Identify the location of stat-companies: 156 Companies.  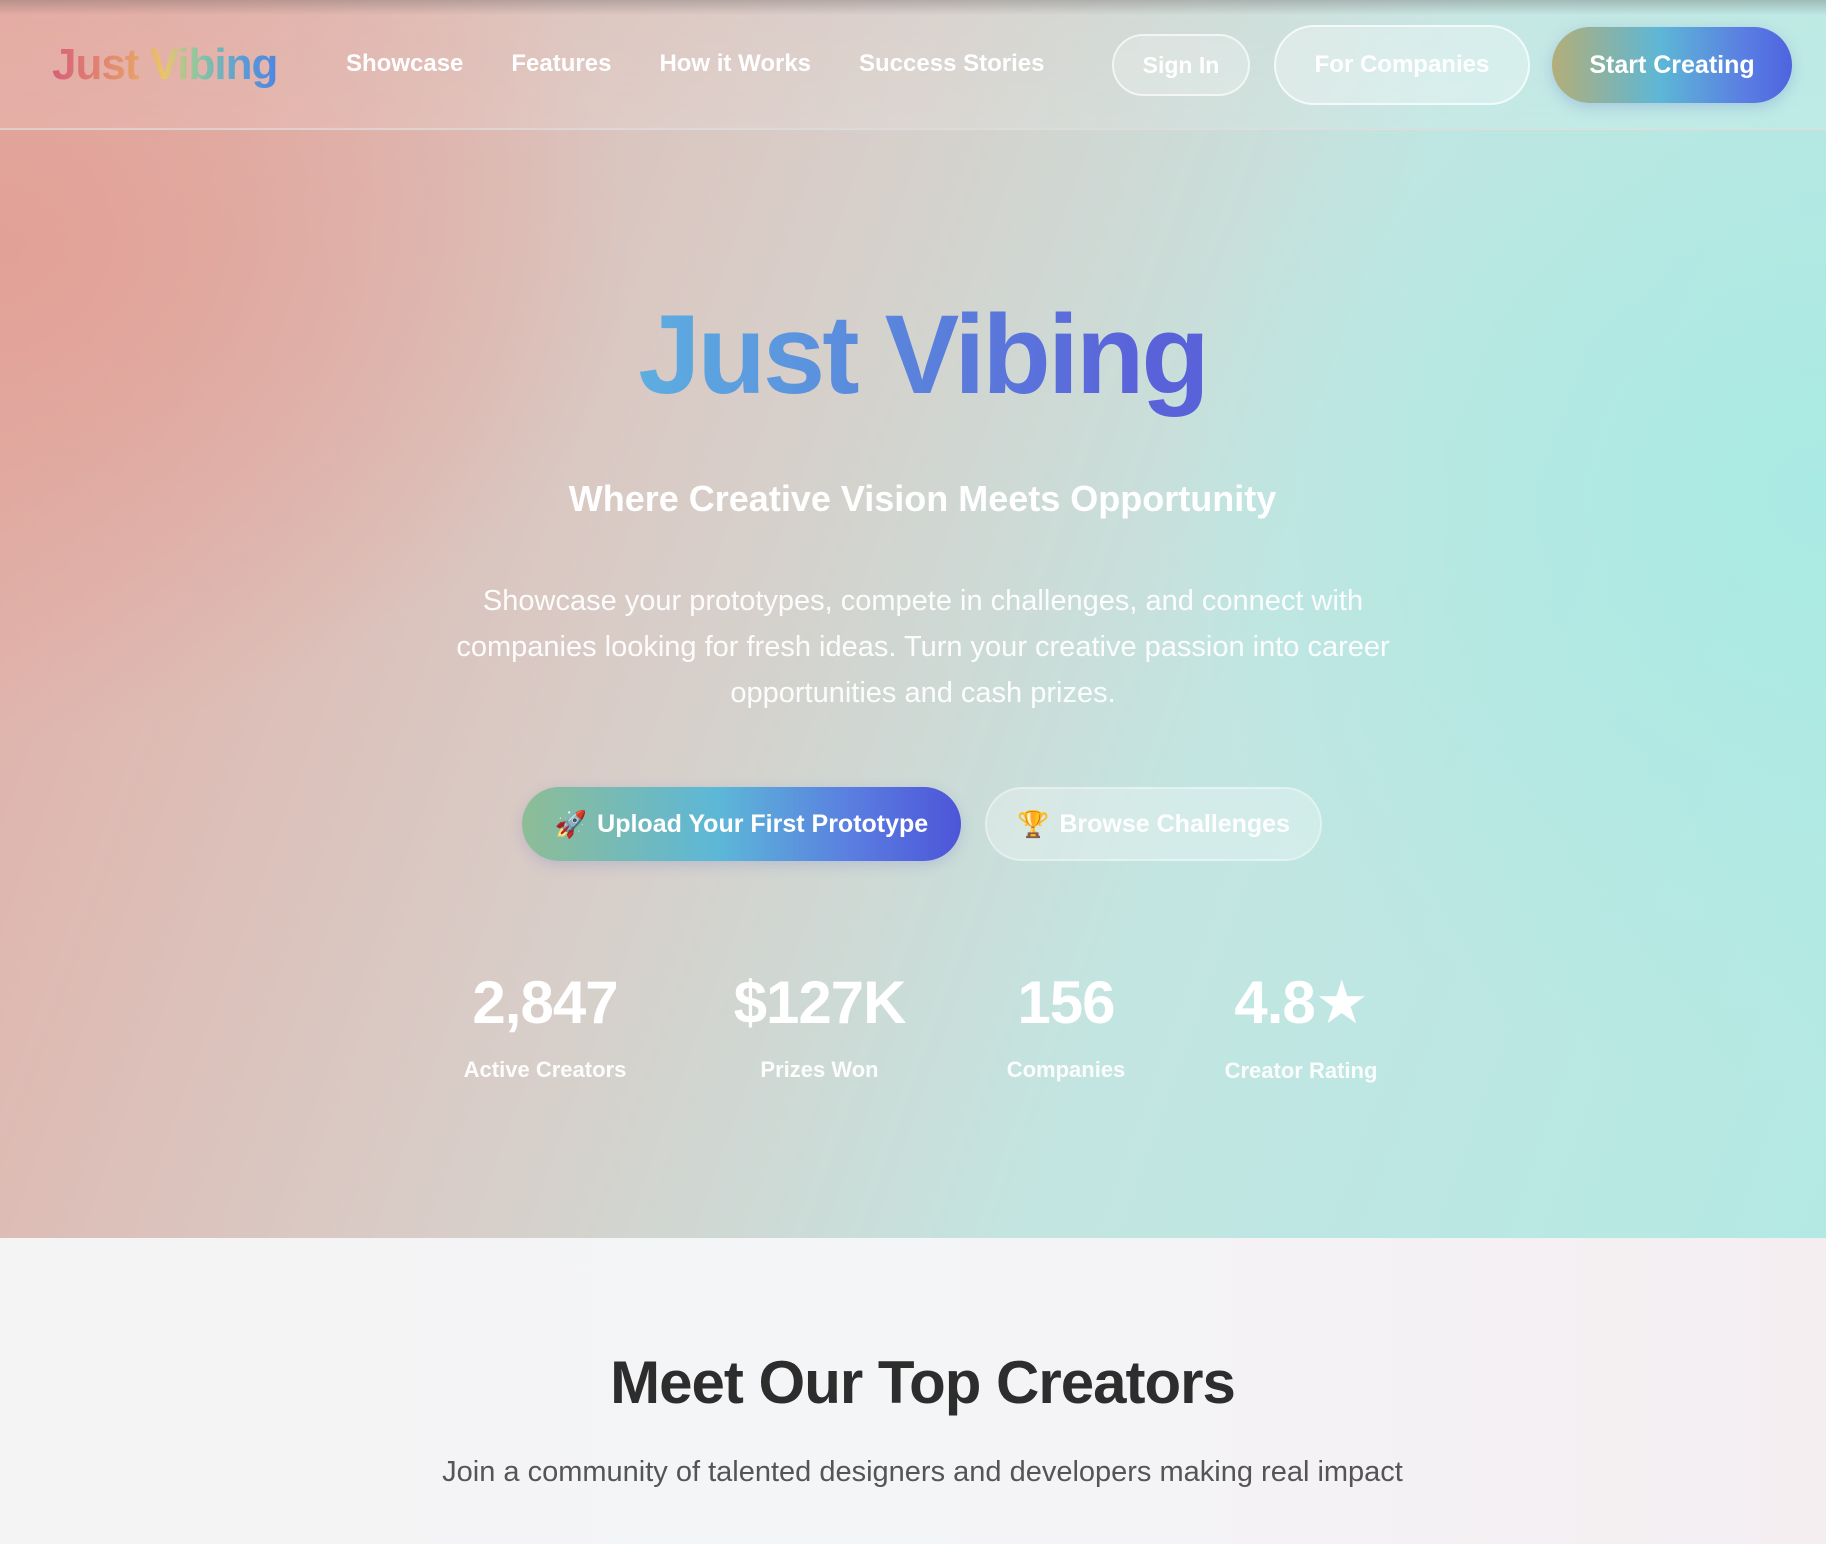
(1066, 1025).